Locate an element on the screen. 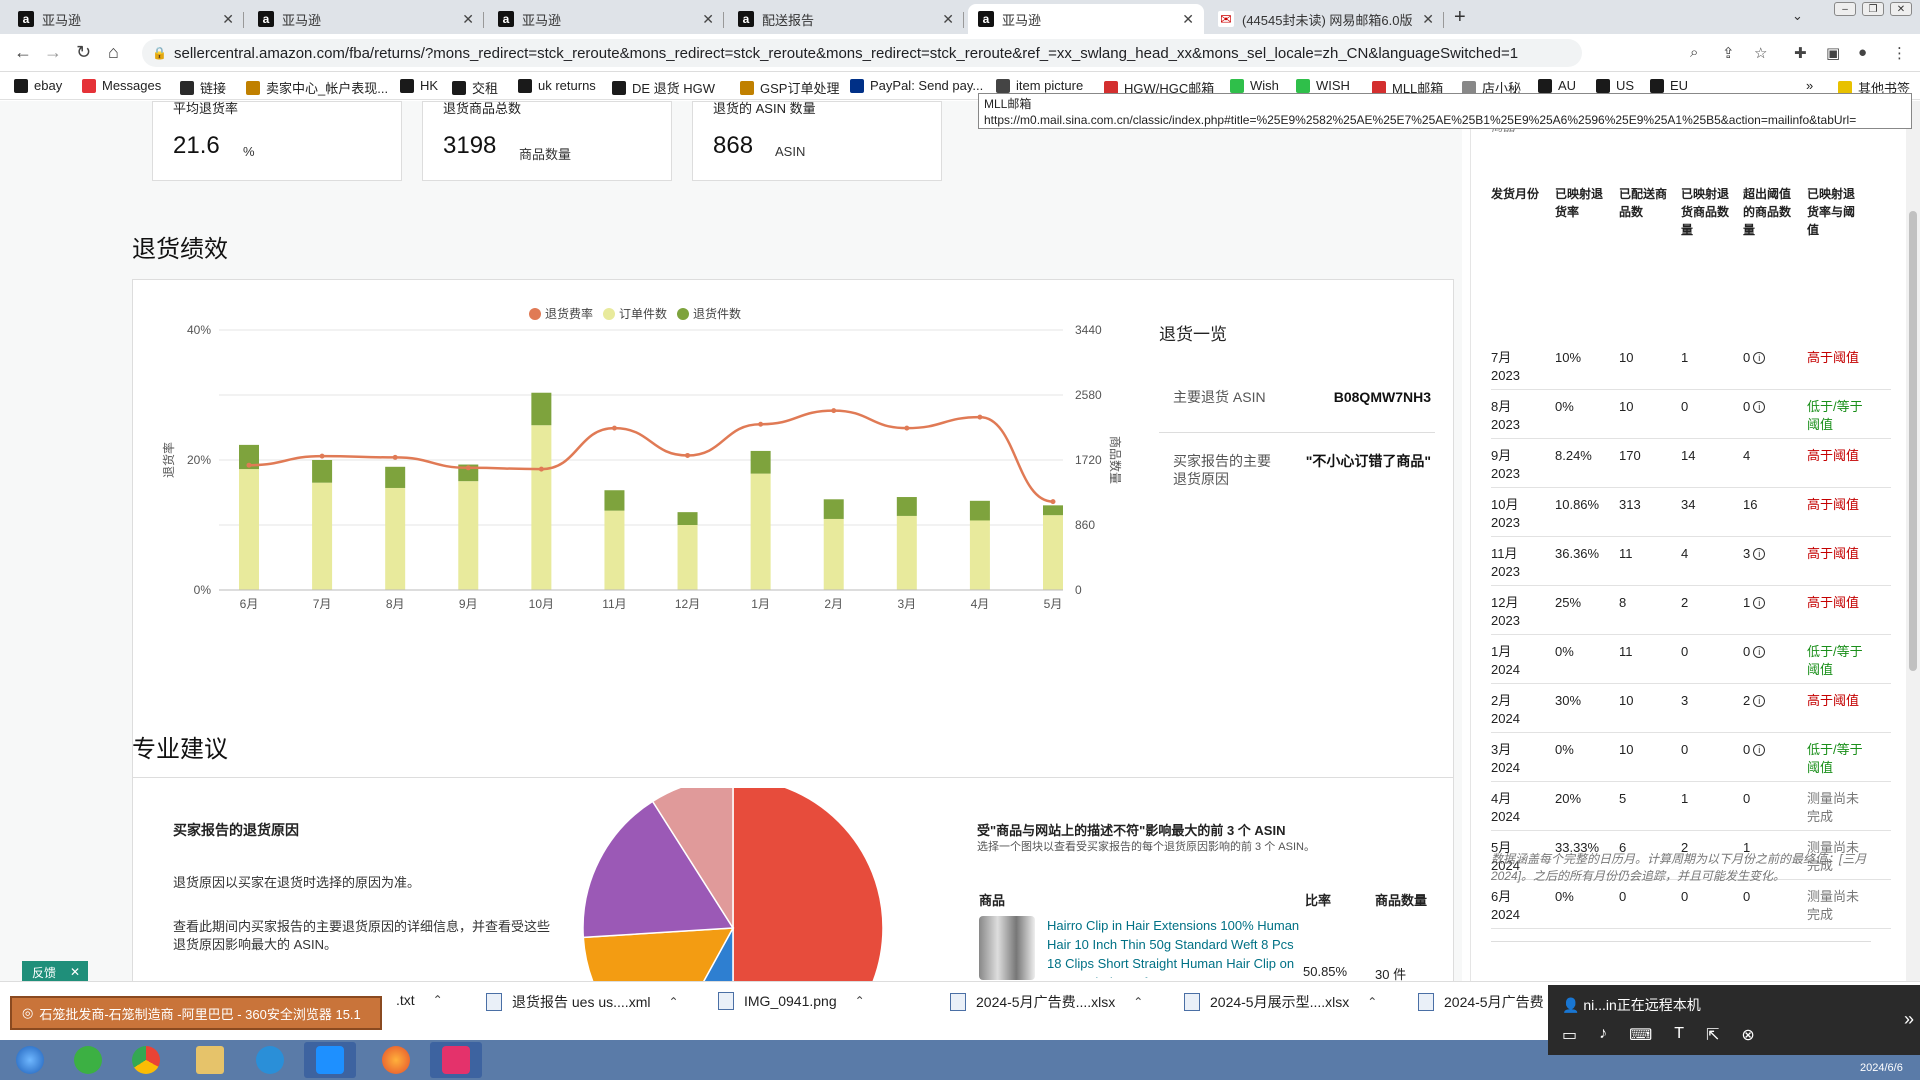 This screenshot has height=1080, width=1920. download-item: 退货报告 ues us....xml ⌃ is located at coordinates (582, 1002).